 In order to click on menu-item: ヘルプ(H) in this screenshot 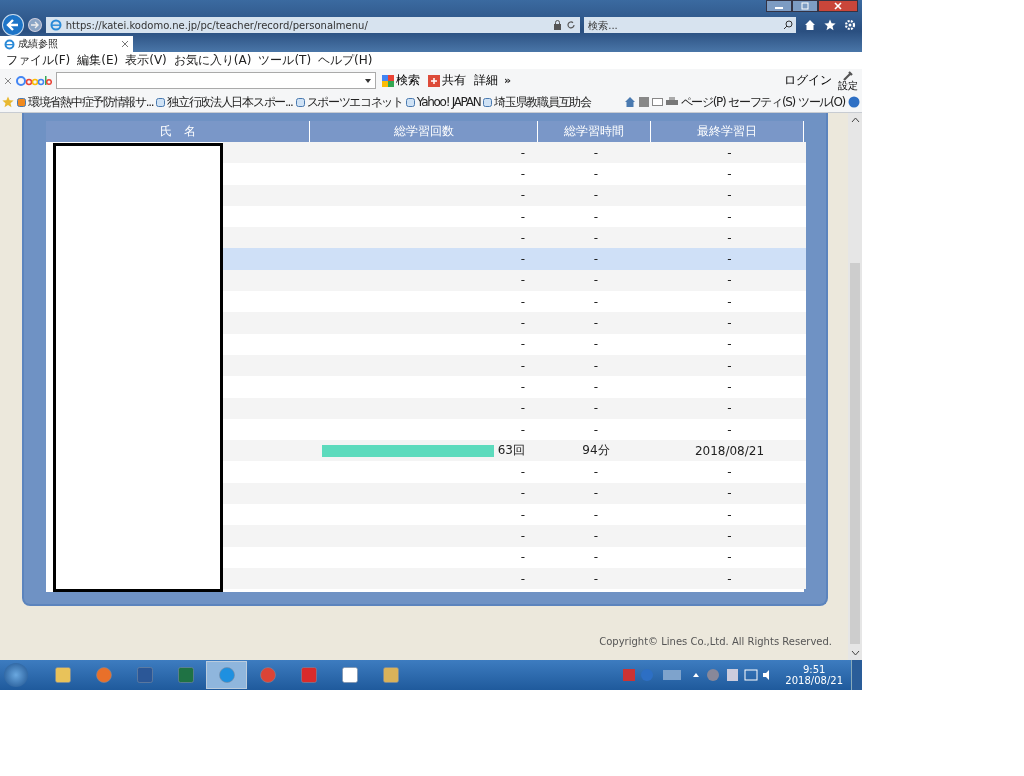, I will do `click(345, 60)`.